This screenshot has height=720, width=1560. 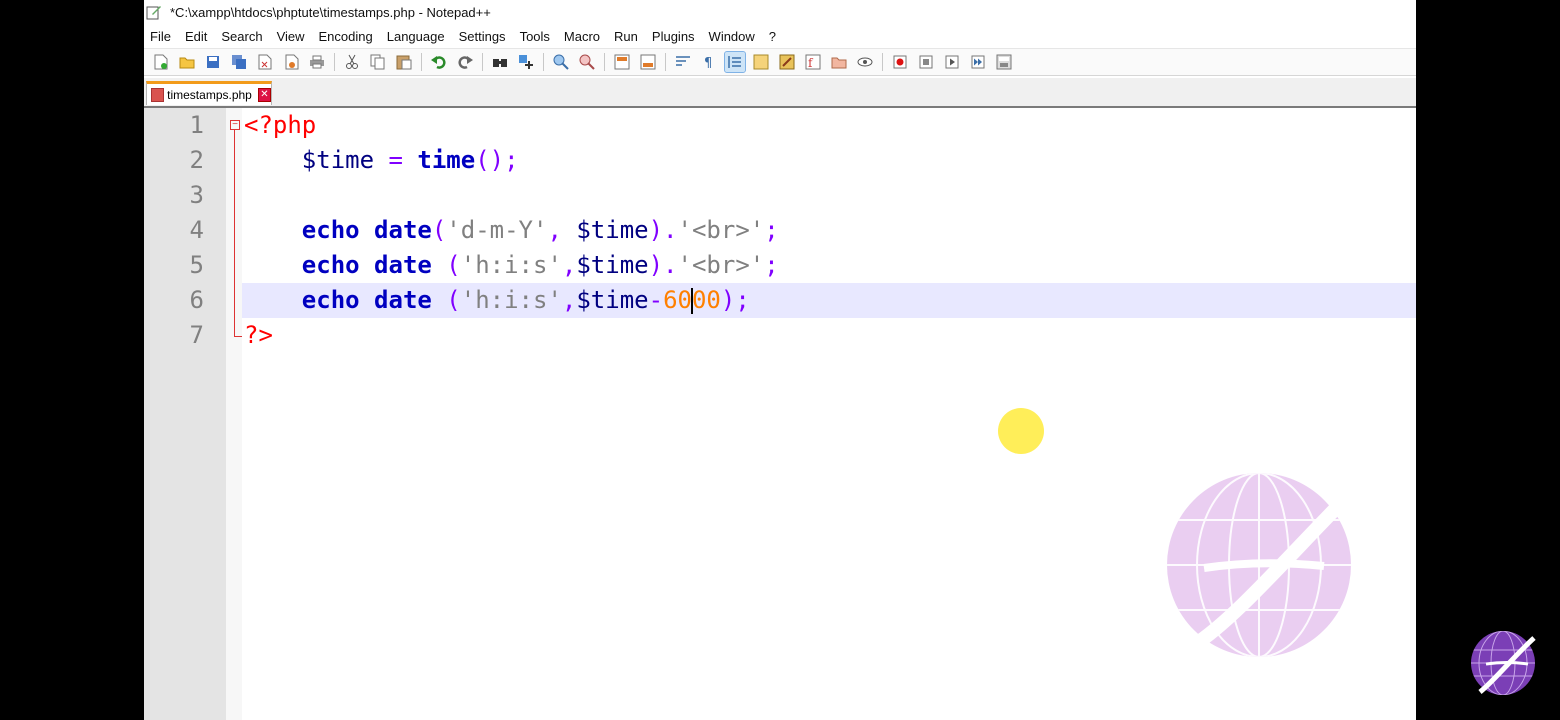 What do you see at coordinates (622, 62) in the screenshot?
I see `sync-v-icon` at bounding box center [622, 62].